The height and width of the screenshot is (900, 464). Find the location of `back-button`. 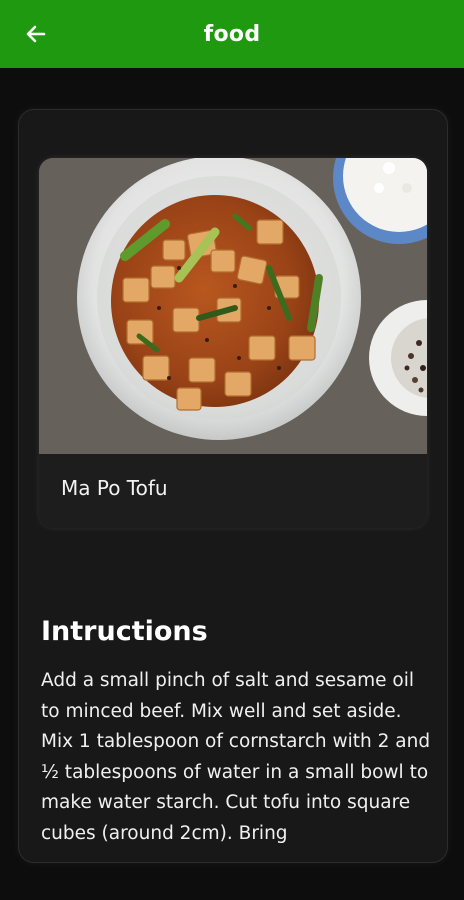

back-button is located at coordinates (36, 34).